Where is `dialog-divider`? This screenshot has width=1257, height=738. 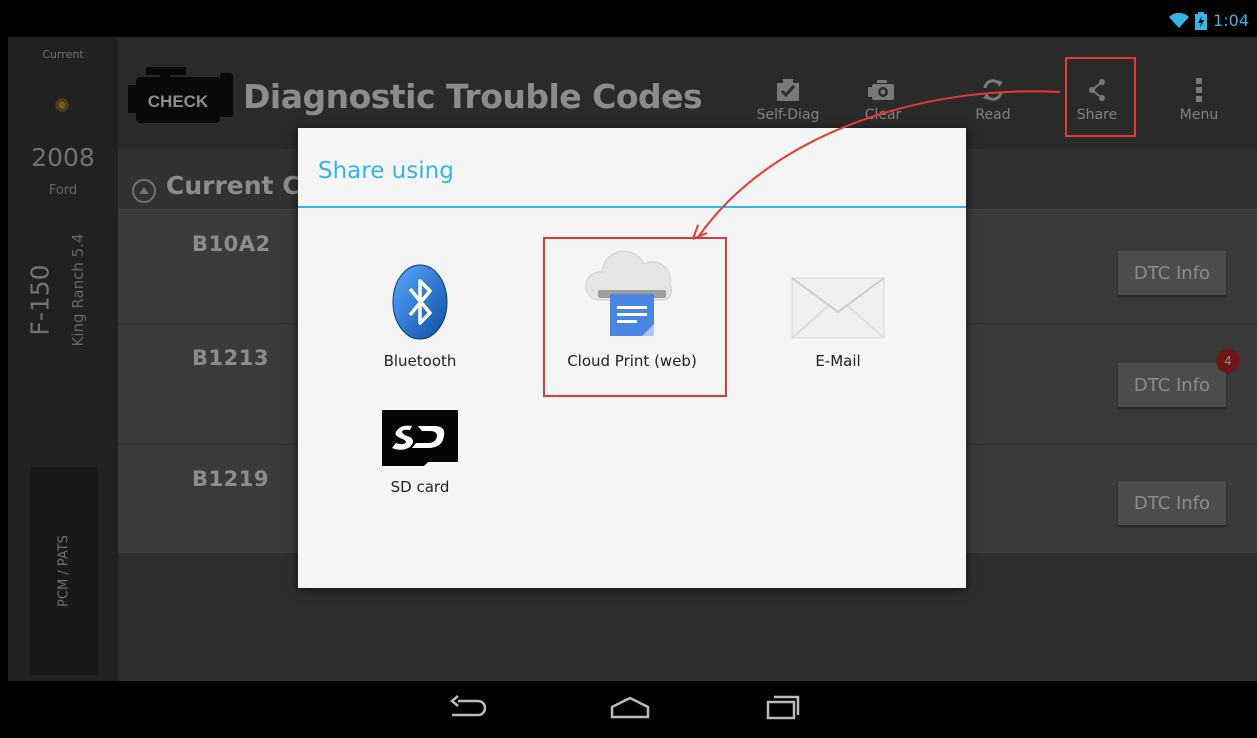 dialog-divider is located at coordinates (632, 207).